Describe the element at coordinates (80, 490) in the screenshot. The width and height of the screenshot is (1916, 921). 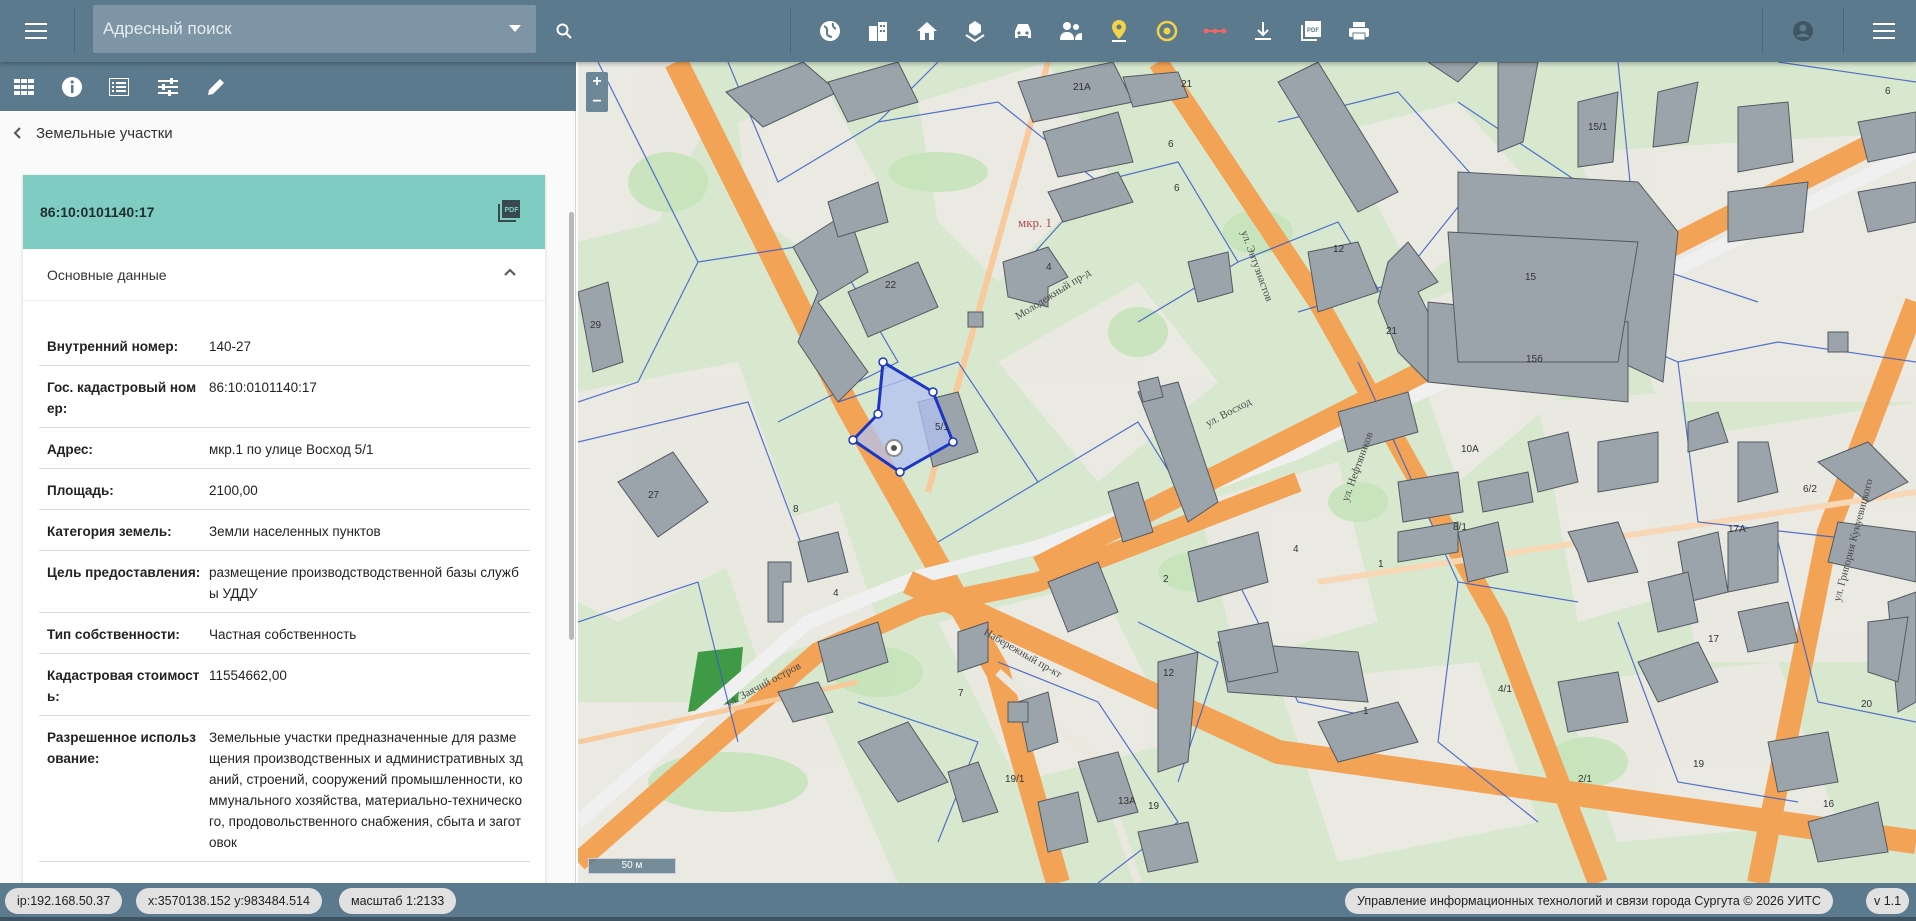
I see `attr-key: Площадь:` at that location.